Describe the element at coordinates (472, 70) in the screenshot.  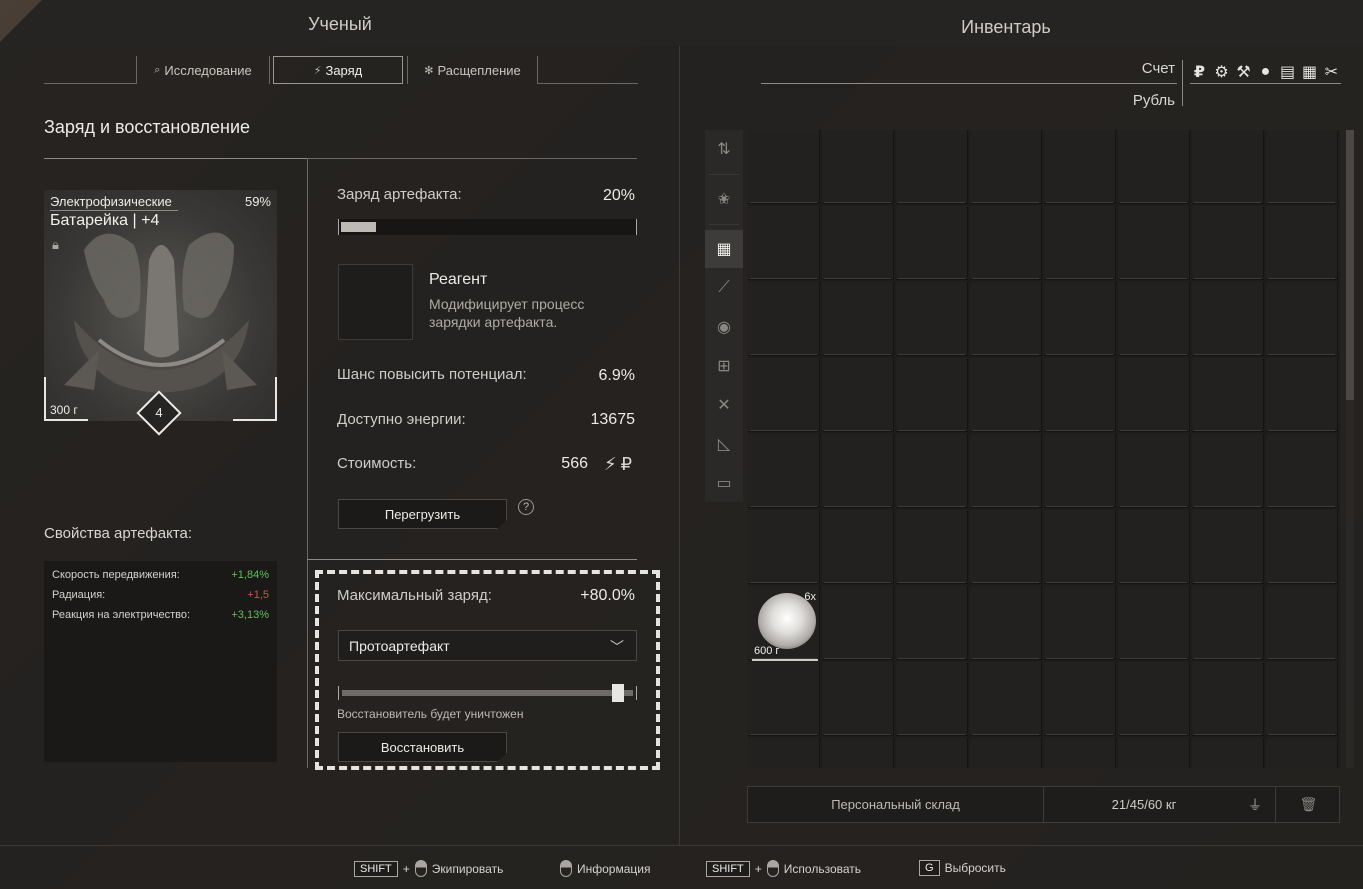
I see `tab-split: ✻ Расщепление` at that location.